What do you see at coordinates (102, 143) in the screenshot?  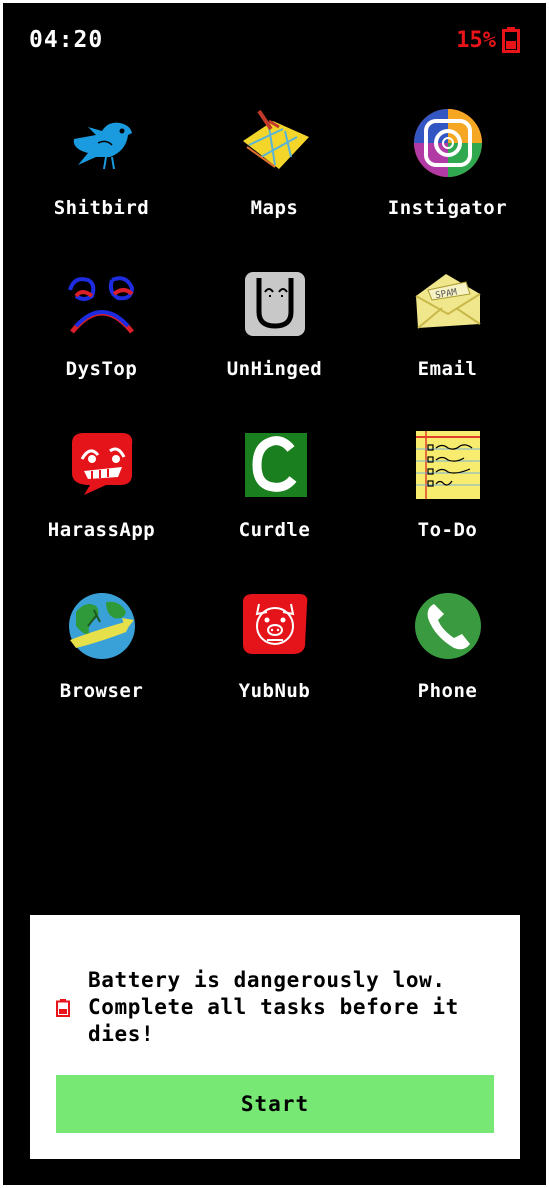 I see `bird-icon` at bounding box center [102, 143].